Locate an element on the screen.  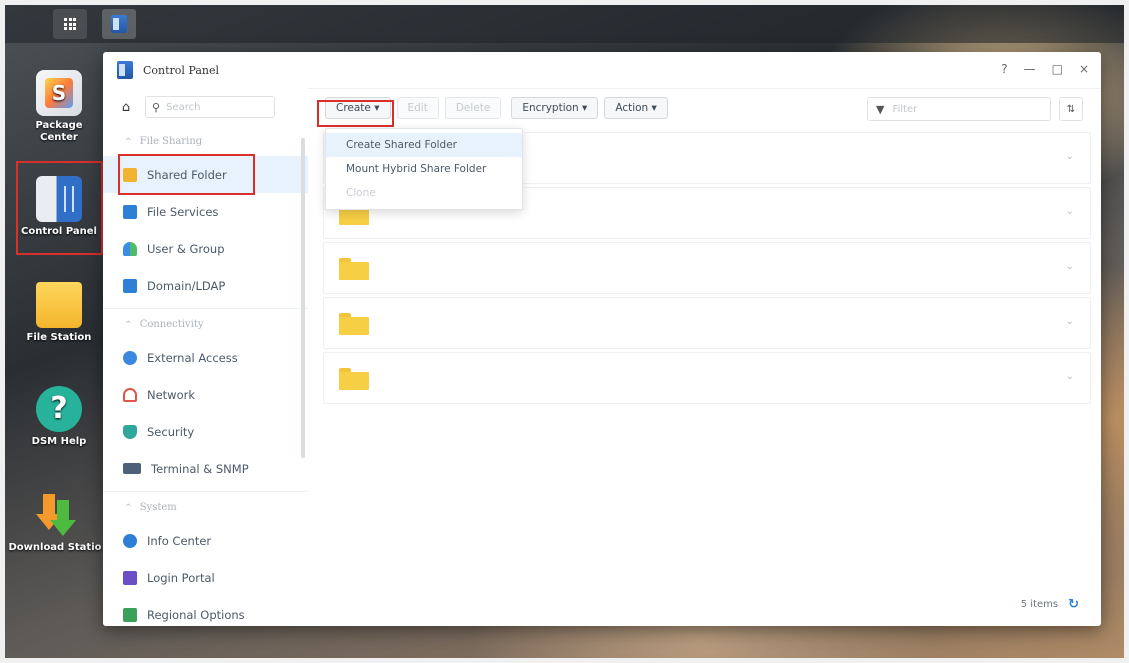
sidebar-item-login-portal: Login Portal is located at coordinates (205, 577).